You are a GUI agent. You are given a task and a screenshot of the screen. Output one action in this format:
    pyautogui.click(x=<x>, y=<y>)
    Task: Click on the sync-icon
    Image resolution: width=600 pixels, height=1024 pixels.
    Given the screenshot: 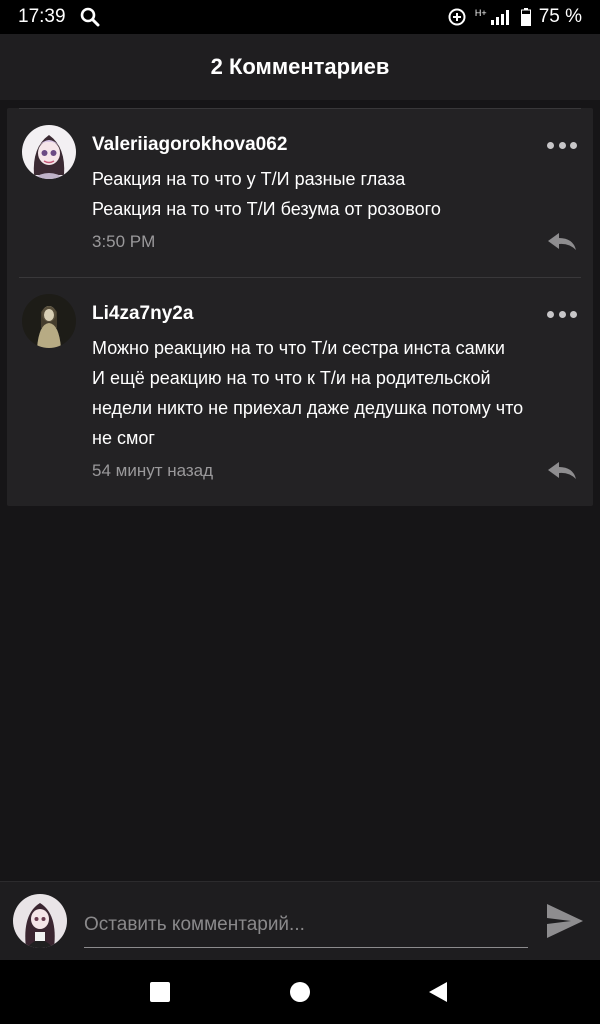 What is the action you would take?
    pyautogui.click(x=457, y=17)
    